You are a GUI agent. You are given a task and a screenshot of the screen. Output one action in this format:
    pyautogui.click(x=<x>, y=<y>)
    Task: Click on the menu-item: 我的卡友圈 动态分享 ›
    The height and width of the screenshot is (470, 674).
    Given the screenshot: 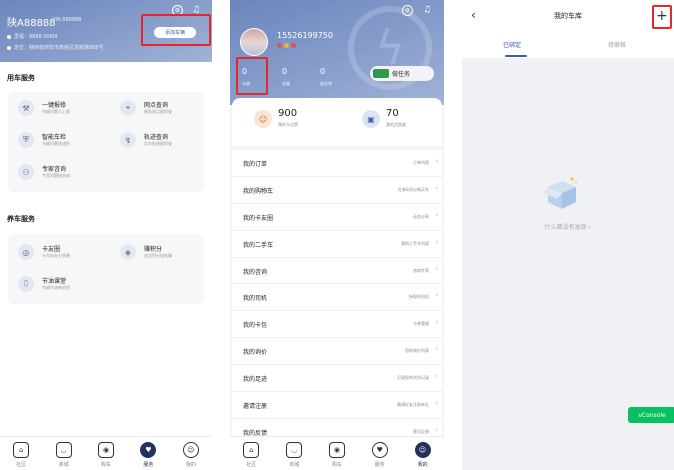 What is the action you would take?
    pyautogui.click(x=337, y=217)
    